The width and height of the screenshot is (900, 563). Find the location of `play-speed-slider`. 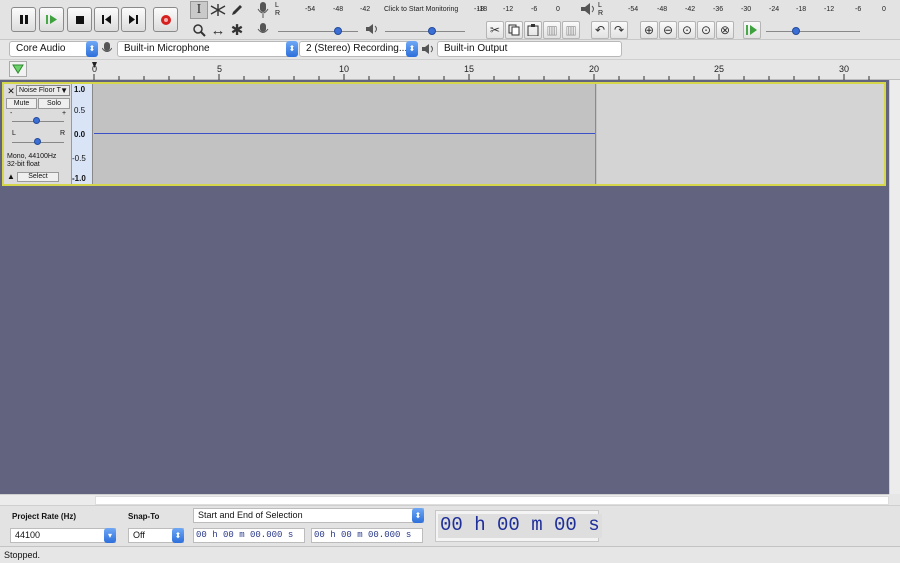

play-speed-slider is located at coordinates (813, 31).